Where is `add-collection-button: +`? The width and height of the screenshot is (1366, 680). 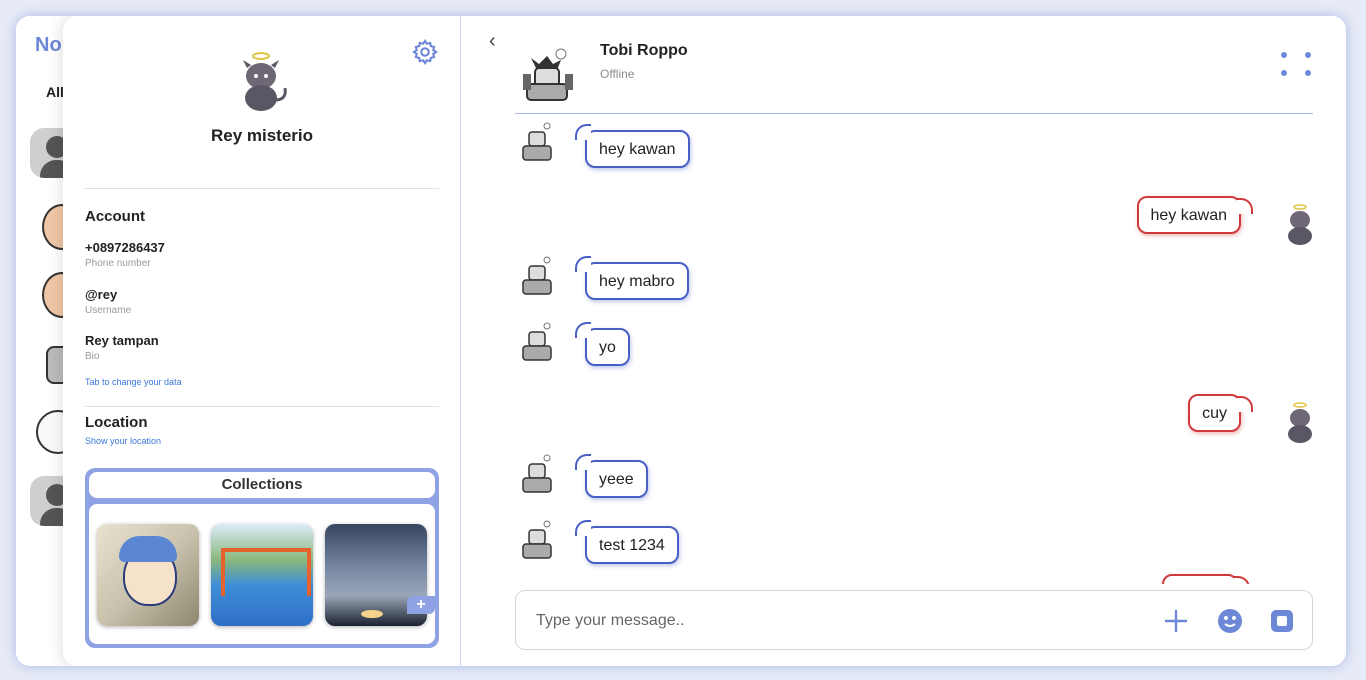
add-collection-button: + is located at coordinates (421, 605).